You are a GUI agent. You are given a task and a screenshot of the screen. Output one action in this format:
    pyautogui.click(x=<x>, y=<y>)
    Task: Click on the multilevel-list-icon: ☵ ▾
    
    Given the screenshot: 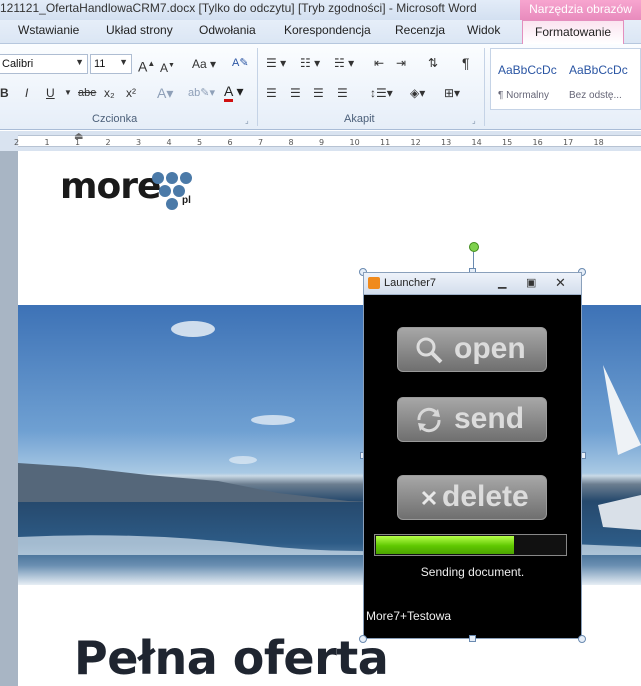 What is the action you would take?
    pyautogui.click(x=344, y=63)
    